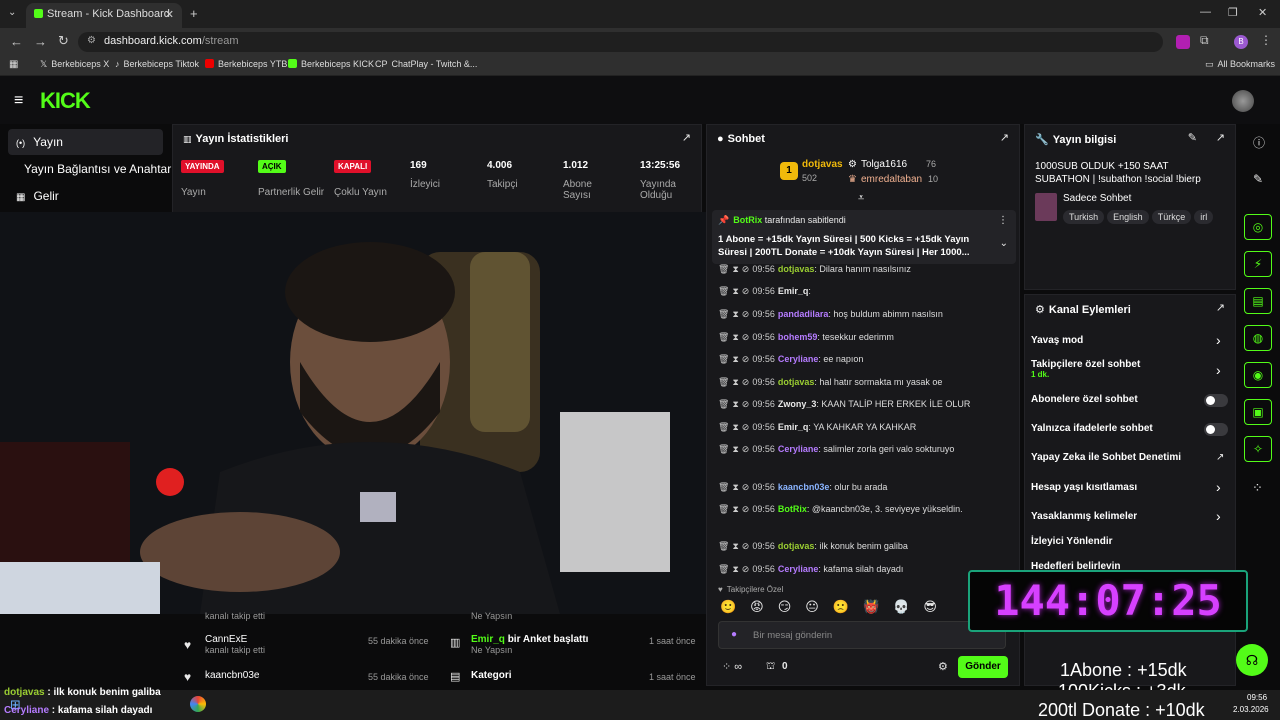 Image resolution: width=1280 pixels, height=720 pixels. What do you see at coordinates (792, 509) in the screenshot?
I see `chat-username: BotRix` at bounding box center [792, 509].